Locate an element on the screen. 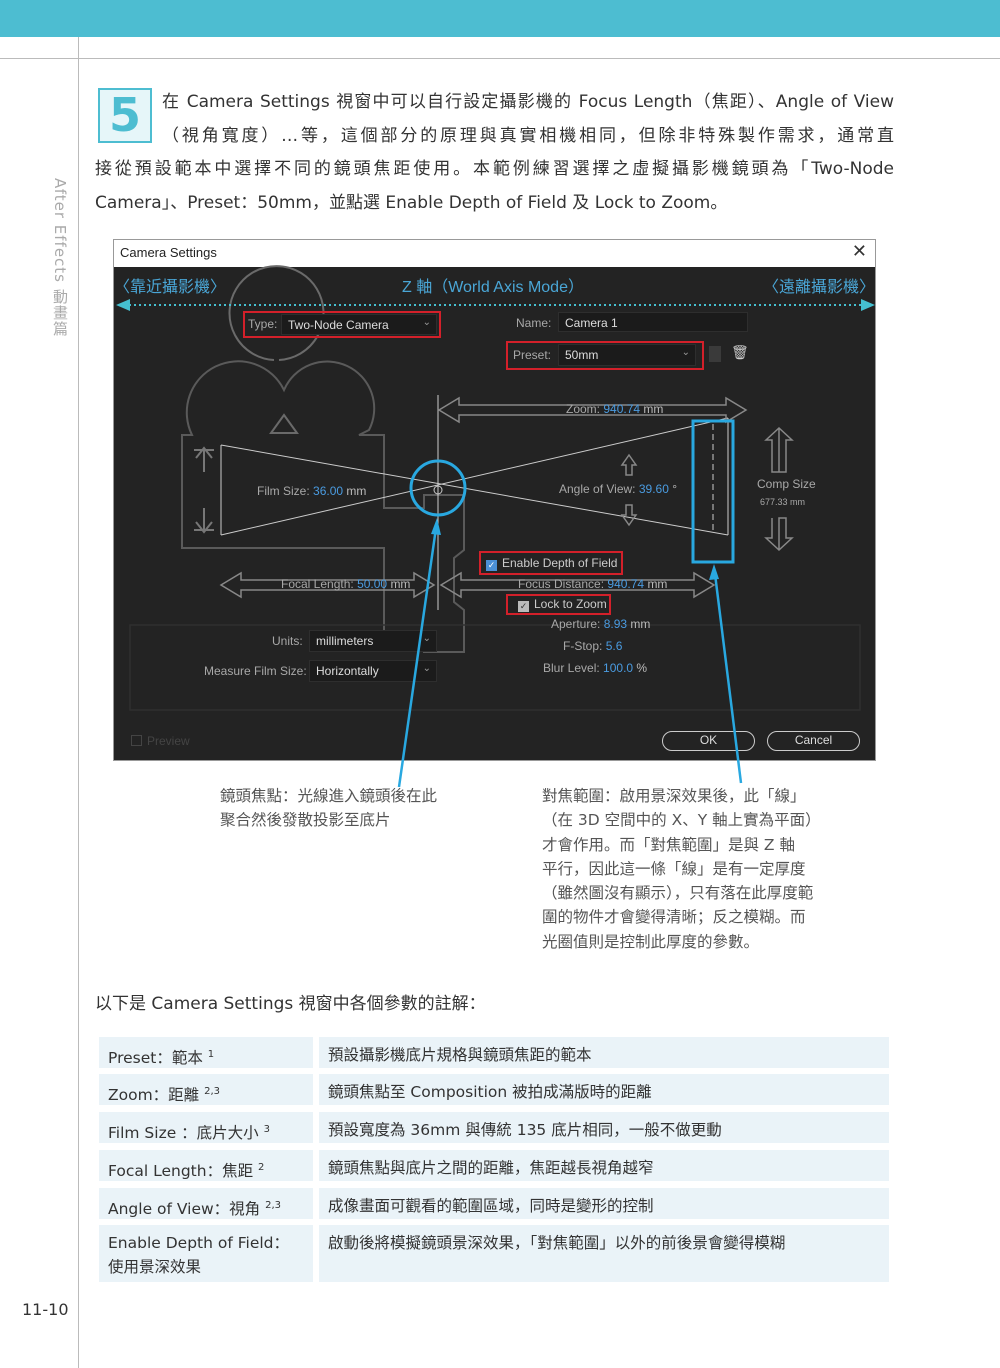 This screenshot has height=1368, width=1000. units-label: Units: is located at coordinates (287, 641).